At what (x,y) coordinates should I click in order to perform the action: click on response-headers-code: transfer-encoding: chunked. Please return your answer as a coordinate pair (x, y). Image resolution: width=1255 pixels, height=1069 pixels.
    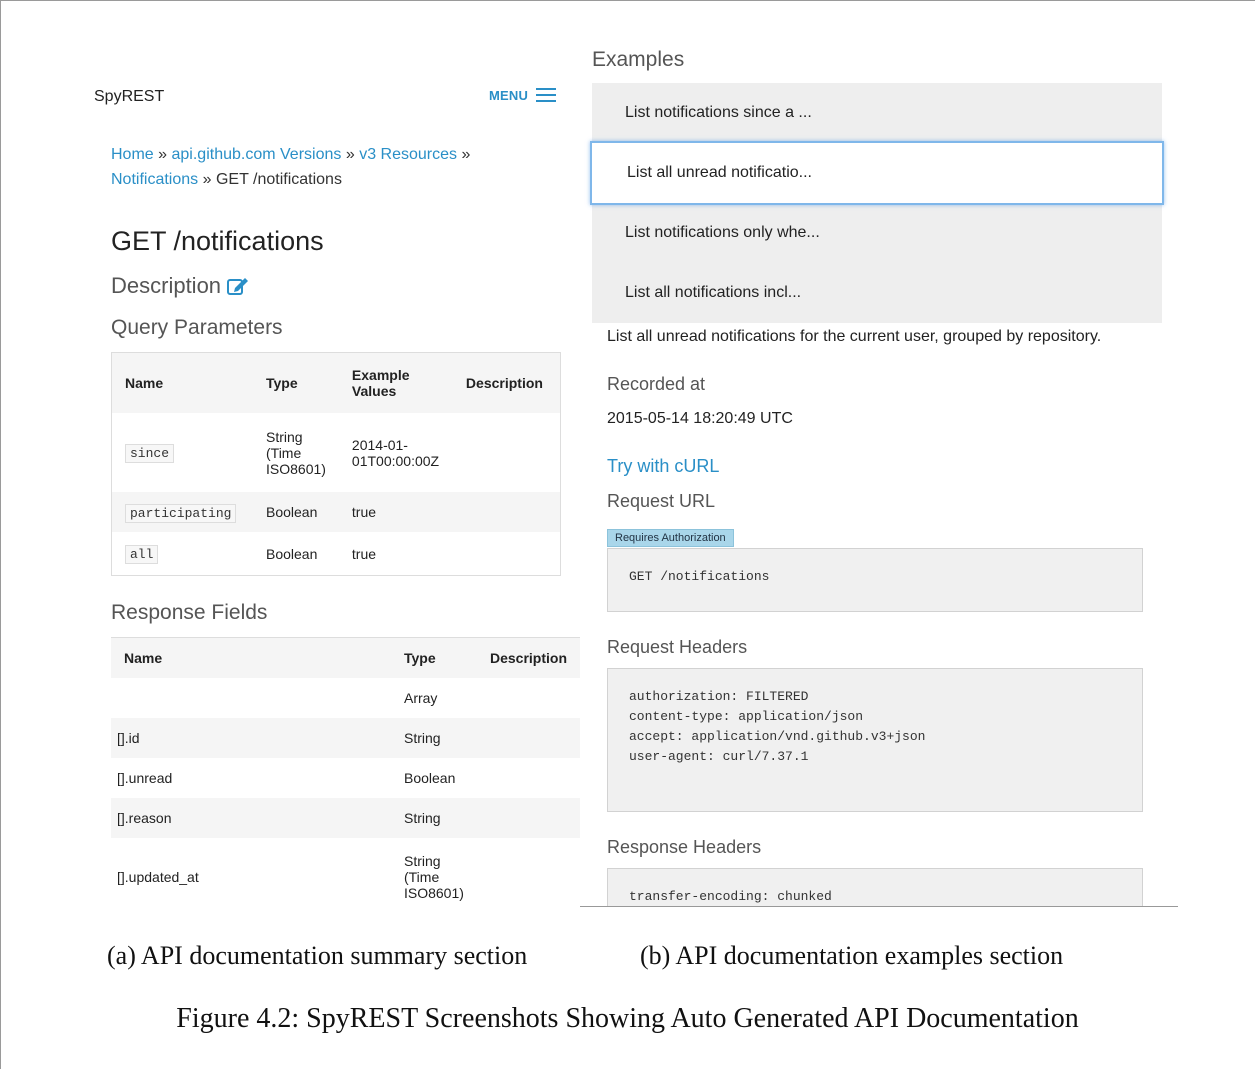
    Looking at the image, I should click on (875, 887).